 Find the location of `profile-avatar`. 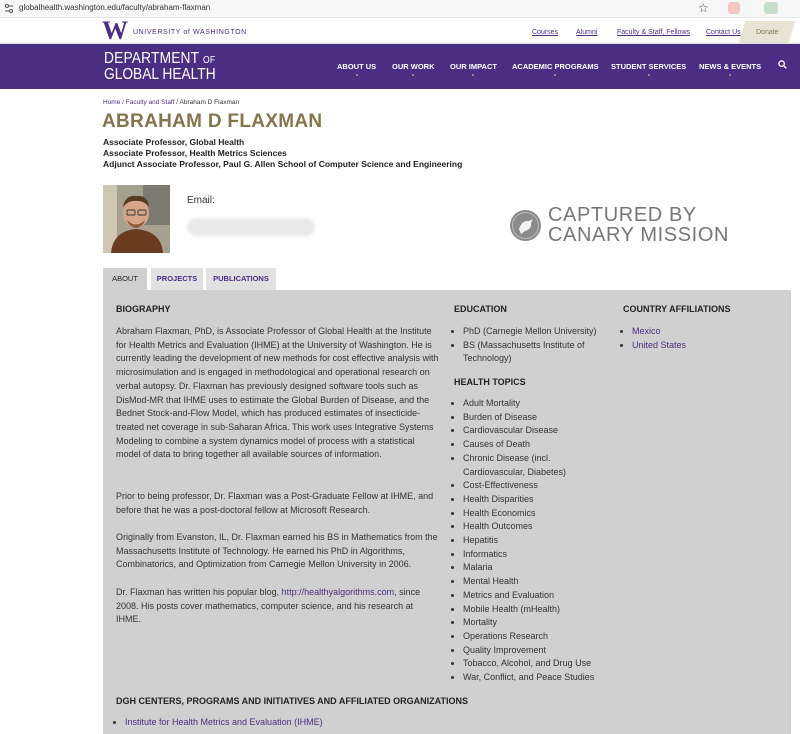

profile-avatar is located at coordinates (771, 8).